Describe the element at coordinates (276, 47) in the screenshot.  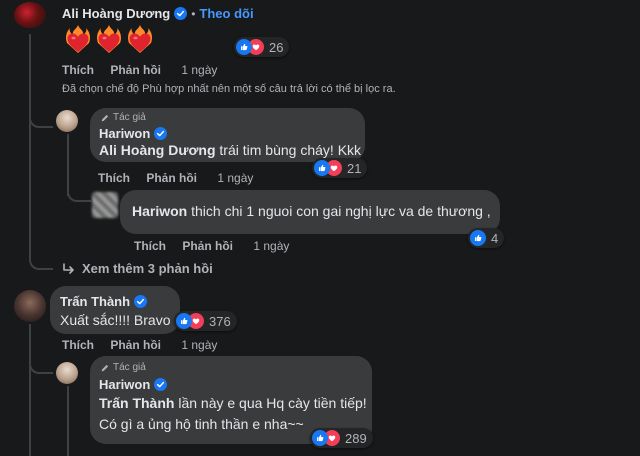
I see `reaction-count: 26` at that location.